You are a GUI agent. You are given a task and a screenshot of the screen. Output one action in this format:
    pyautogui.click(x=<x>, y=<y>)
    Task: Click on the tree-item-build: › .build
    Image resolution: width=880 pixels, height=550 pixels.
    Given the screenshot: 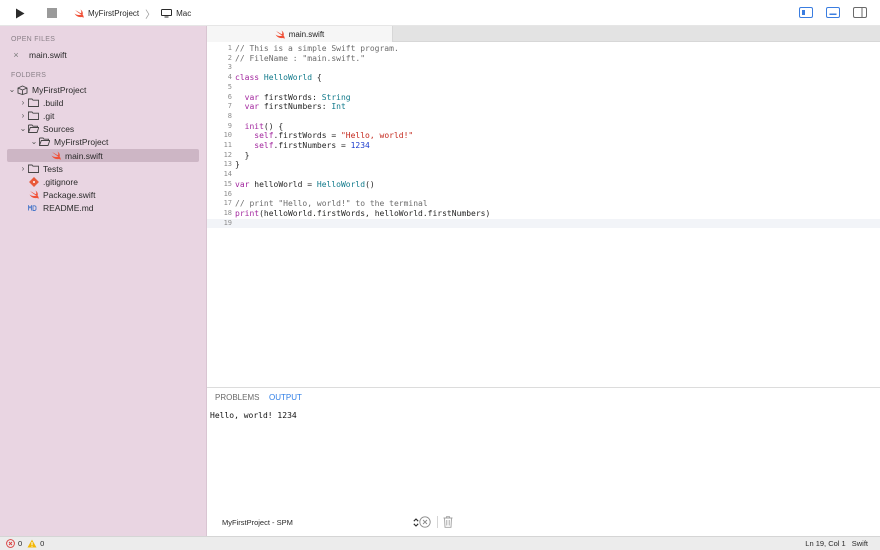 What is the action you would take?
    pyautogui.click(x=103, y=102)
    